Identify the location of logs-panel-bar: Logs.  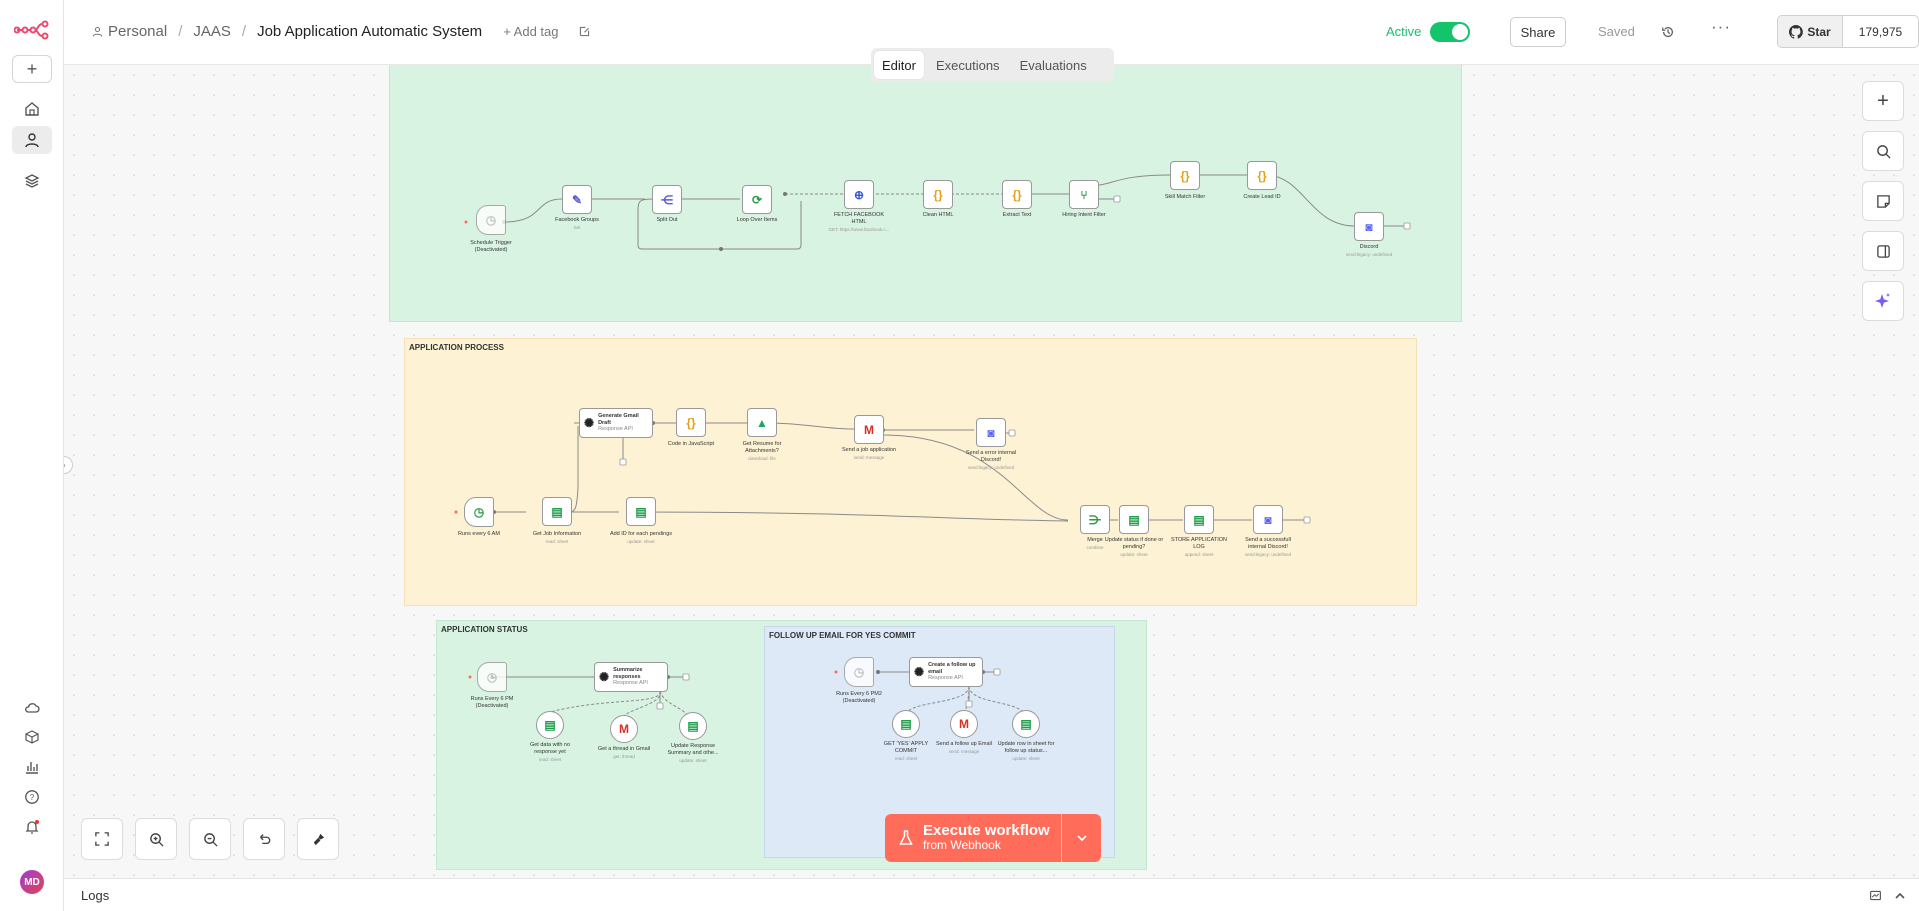
(991, 894).